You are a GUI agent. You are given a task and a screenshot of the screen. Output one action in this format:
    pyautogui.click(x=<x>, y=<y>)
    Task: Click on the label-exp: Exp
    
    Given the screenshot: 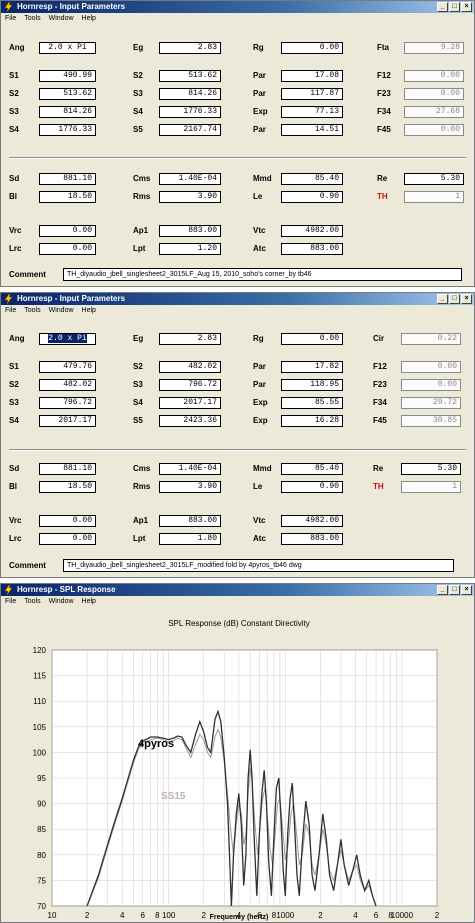 What is the action you would take?
    pyautogui.click(x=260, y=111)
    